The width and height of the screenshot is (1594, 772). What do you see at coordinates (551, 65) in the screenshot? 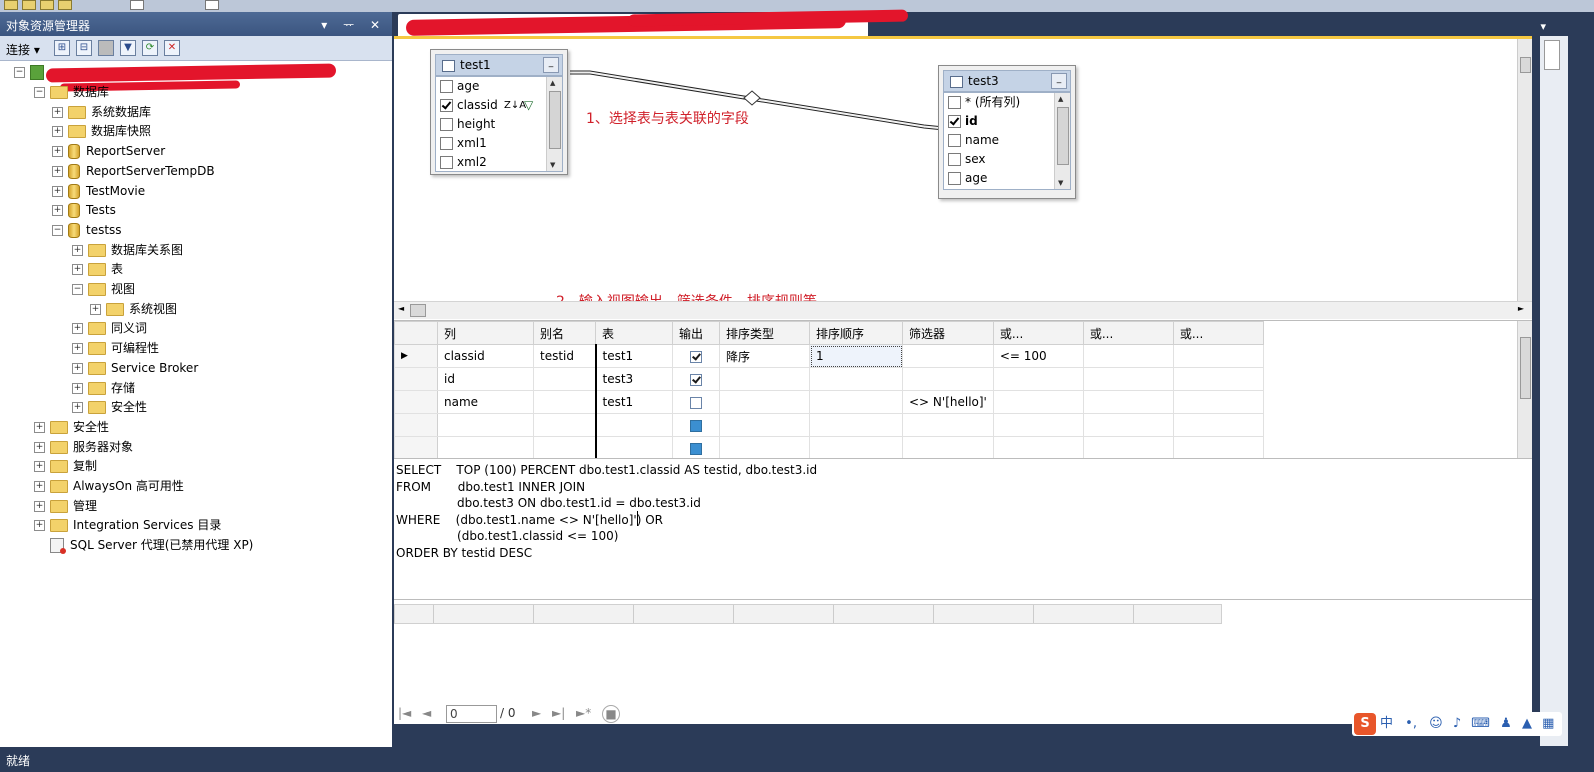
I see `minimize-icon: _` at bounding box center [551, 65].